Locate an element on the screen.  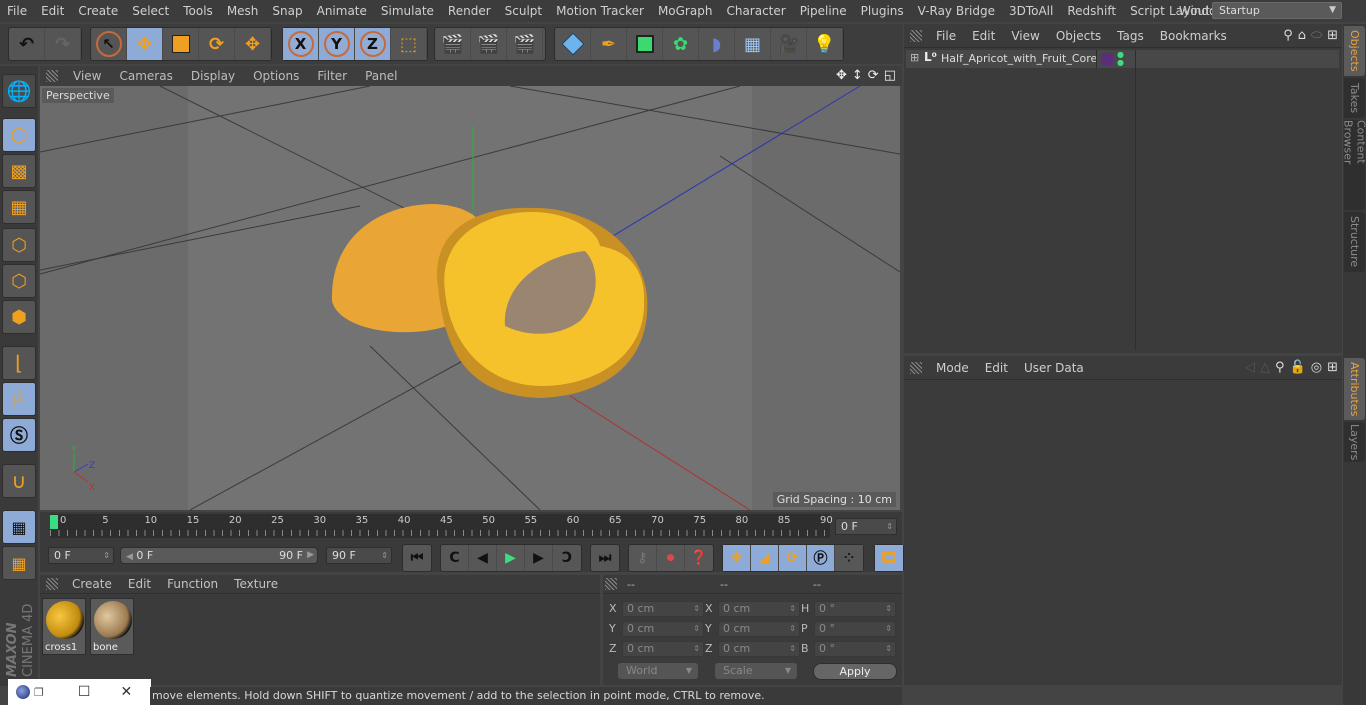
maximize-icon: ☐ is located at coordinates (84, 692).